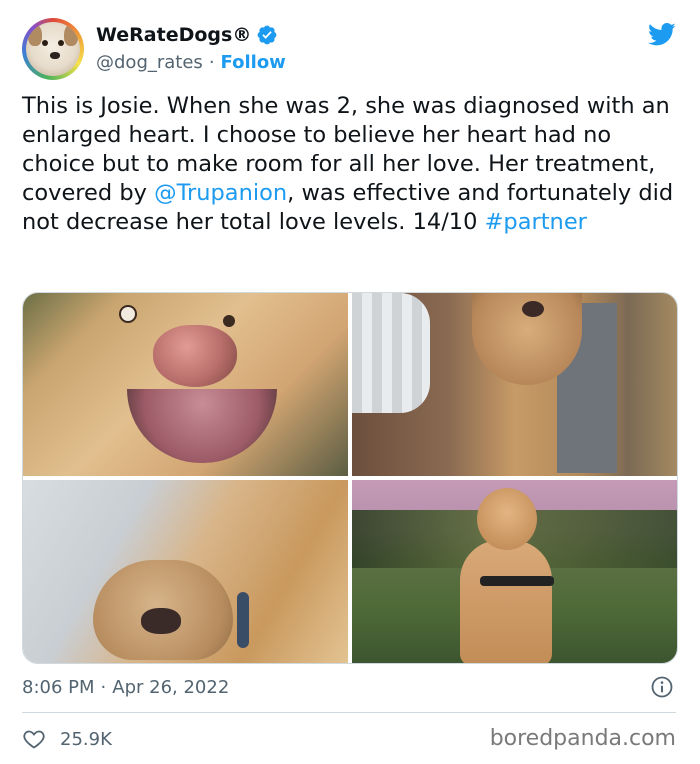 The height and width of the screenshot is (764, 700). I want to click on author-display-name: WeRateDogs®, so click(173, 35).